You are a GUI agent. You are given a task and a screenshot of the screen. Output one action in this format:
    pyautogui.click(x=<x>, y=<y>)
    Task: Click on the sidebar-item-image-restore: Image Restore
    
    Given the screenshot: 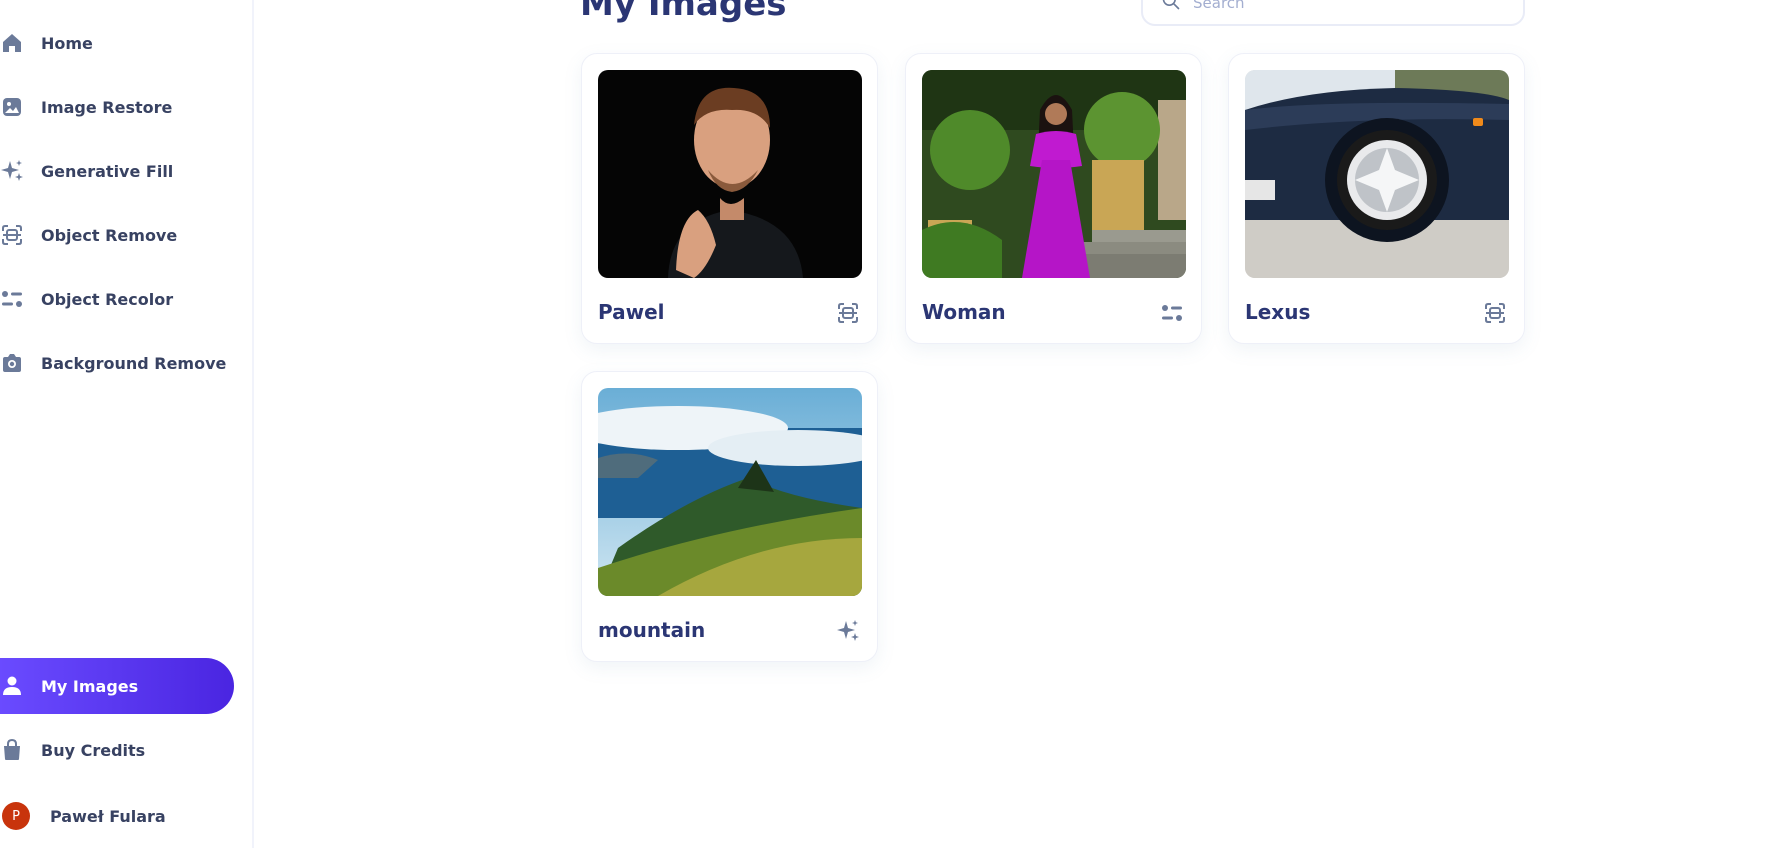 What is the action you would take?
    pyautogui.click(x=117, y=107)
    